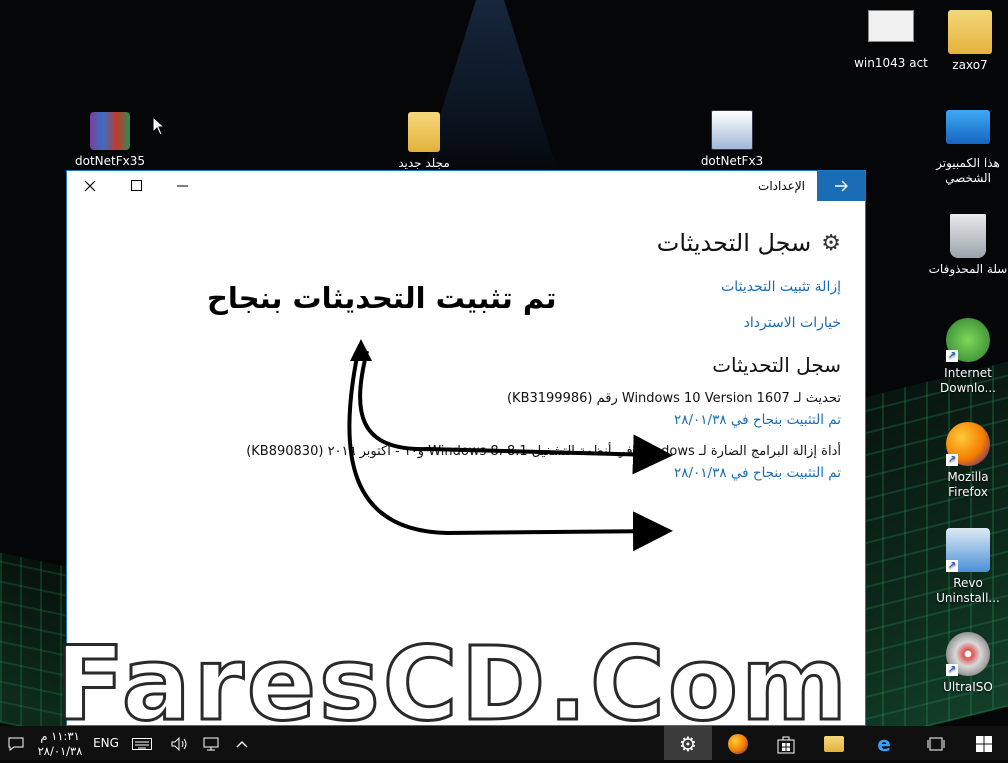 Image resolution: width=1008 pixels, height=763 pixels. What do you see at coordinates (968, 127) in the screenshot?
I see `computer-icon` at bounding box center [968, 127].